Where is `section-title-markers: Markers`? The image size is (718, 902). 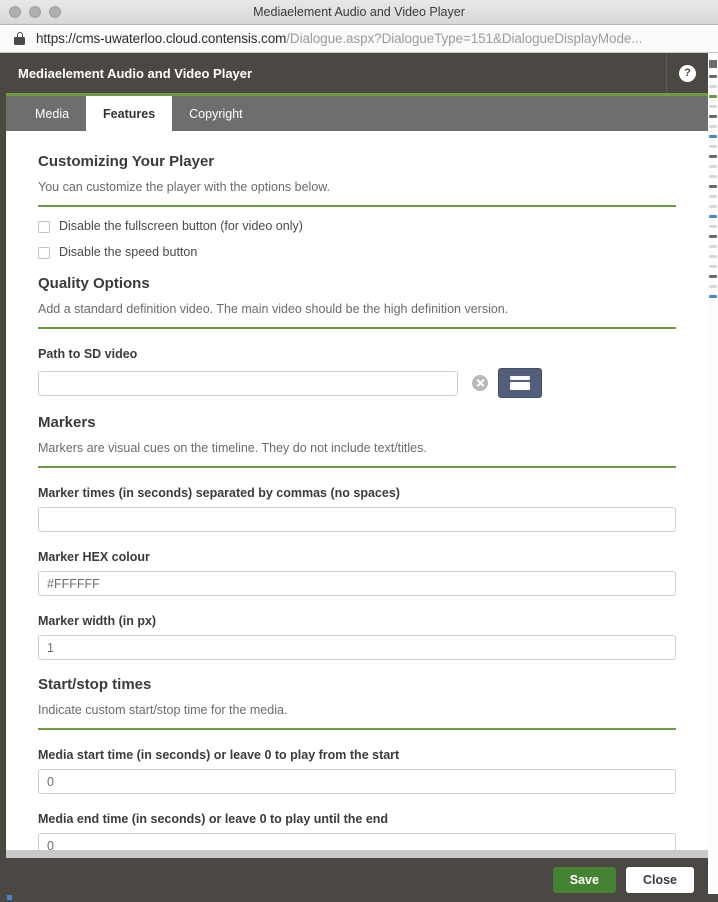 section-title-markers: Markers is located at coordinates (67, 422).